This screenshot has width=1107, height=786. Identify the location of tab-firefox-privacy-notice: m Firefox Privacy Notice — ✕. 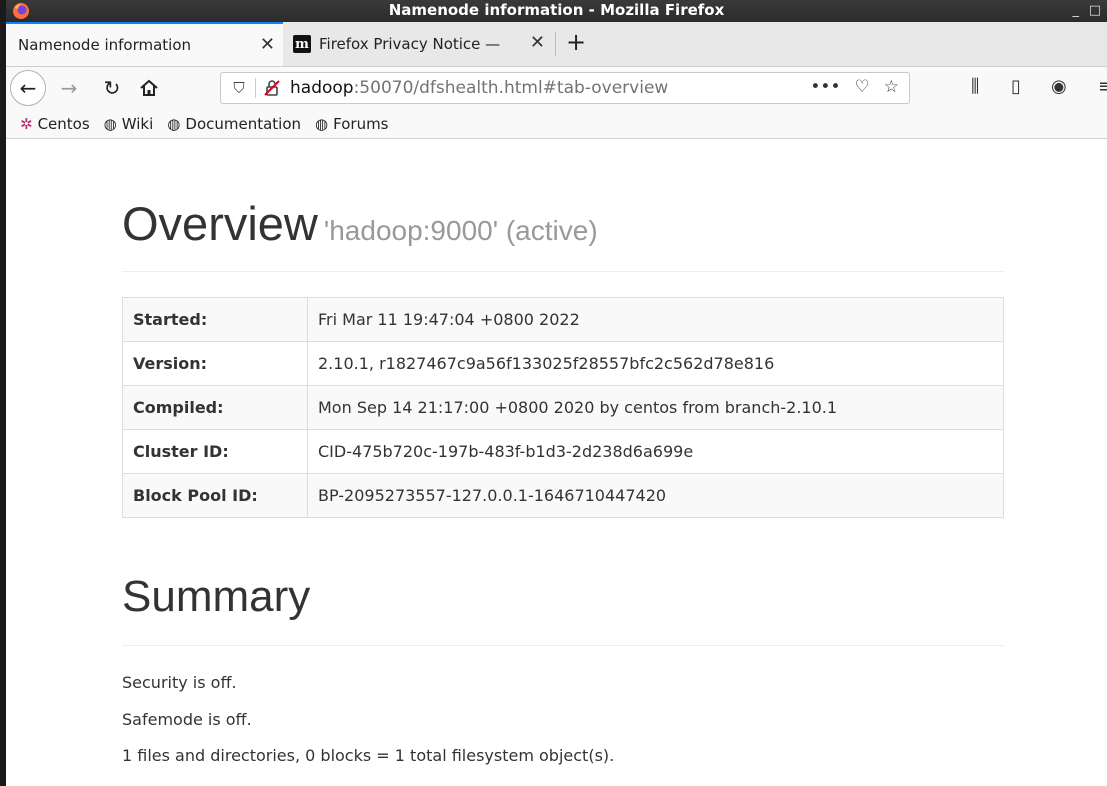
(419, 44).